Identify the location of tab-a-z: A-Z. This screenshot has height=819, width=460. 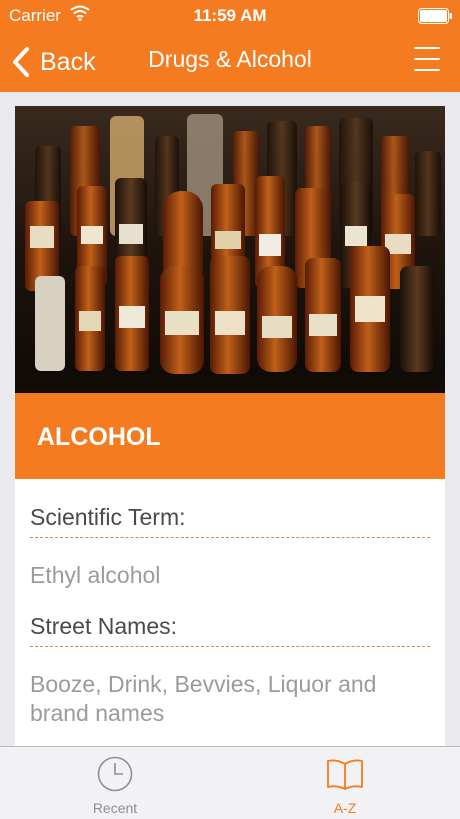
(345, 783).